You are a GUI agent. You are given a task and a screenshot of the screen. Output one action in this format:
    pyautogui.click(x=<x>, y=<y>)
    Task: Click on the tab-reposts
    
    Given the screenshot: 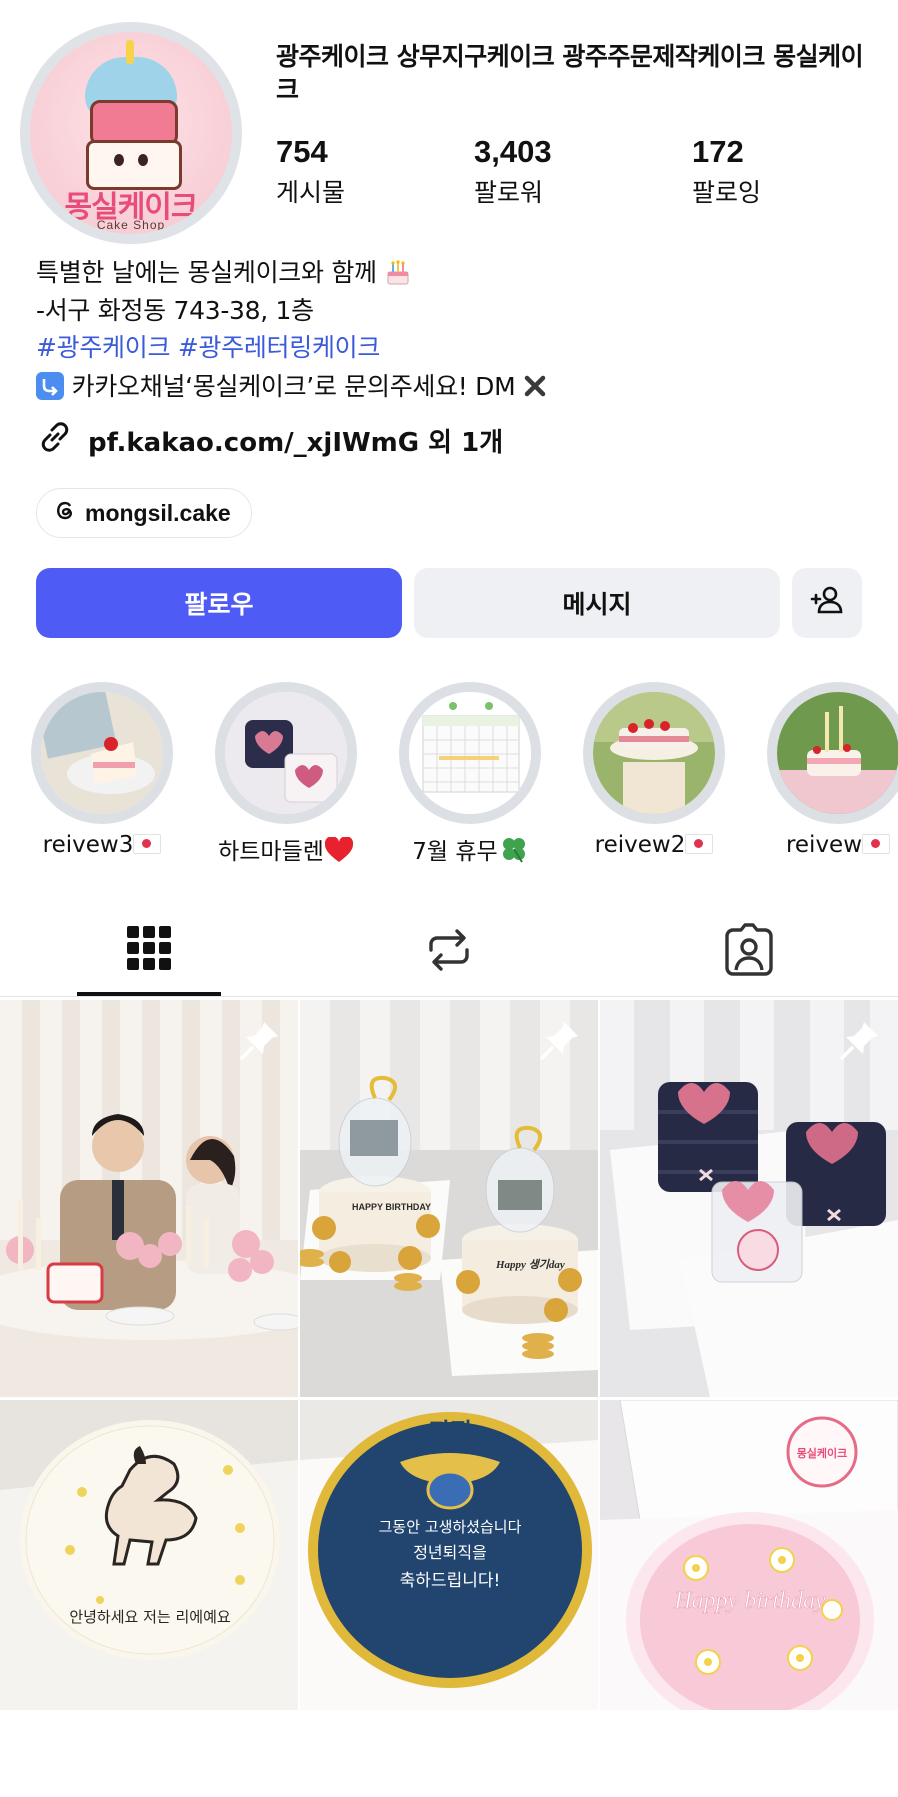 What is the action you would take?
    pyautogui.click(x=449, y=950)
    